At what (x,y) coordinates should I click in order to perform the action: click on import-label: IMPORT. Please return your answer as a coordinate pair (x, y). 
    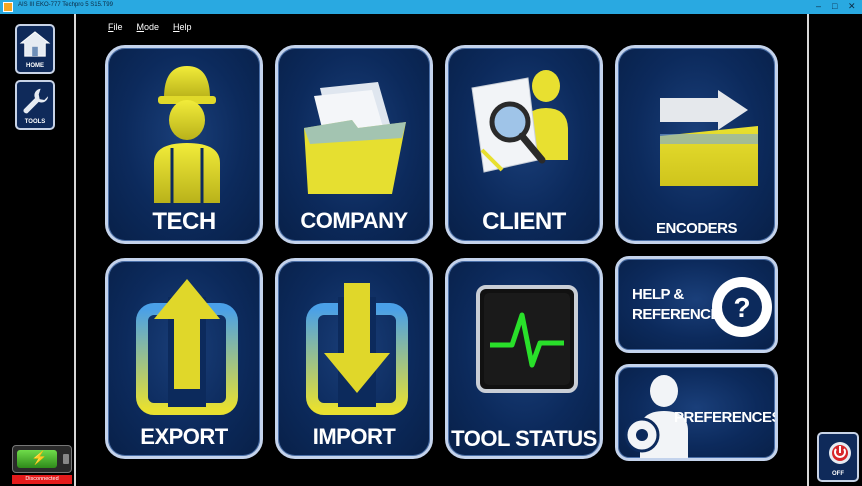
    Looking at the image, I should click on (354, 436).